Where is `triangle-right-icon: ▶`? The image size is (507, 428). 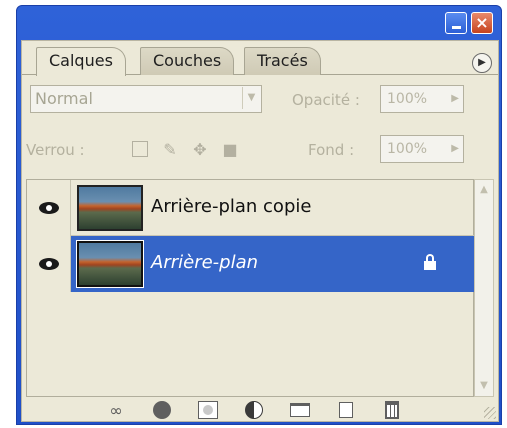
triangle-right-icon: ▶ is located at coordinates (482, 62).